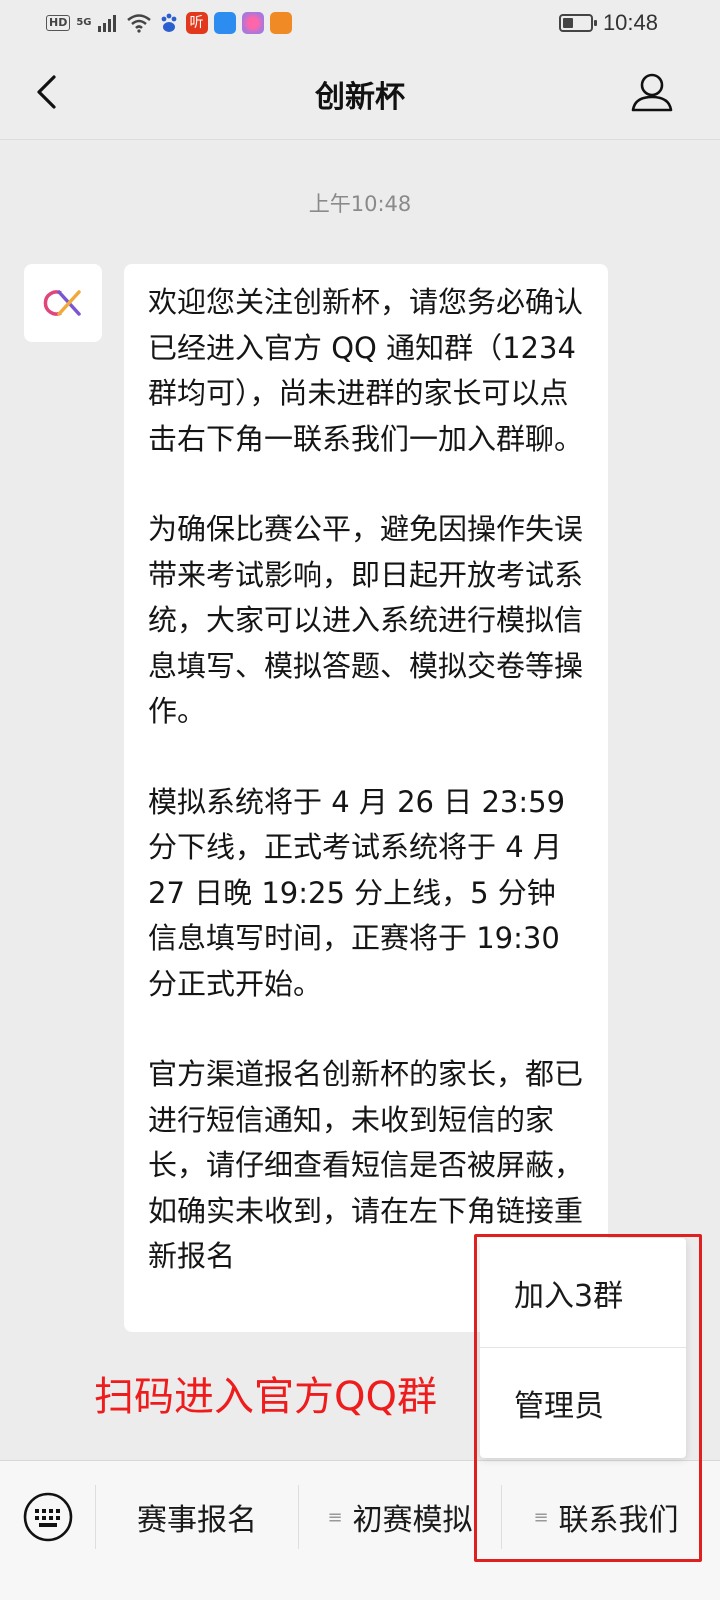  What do you see at coordinates (280, 23) in the screenshot?
I see `video-app-icon` at bounding box center [280, 23].